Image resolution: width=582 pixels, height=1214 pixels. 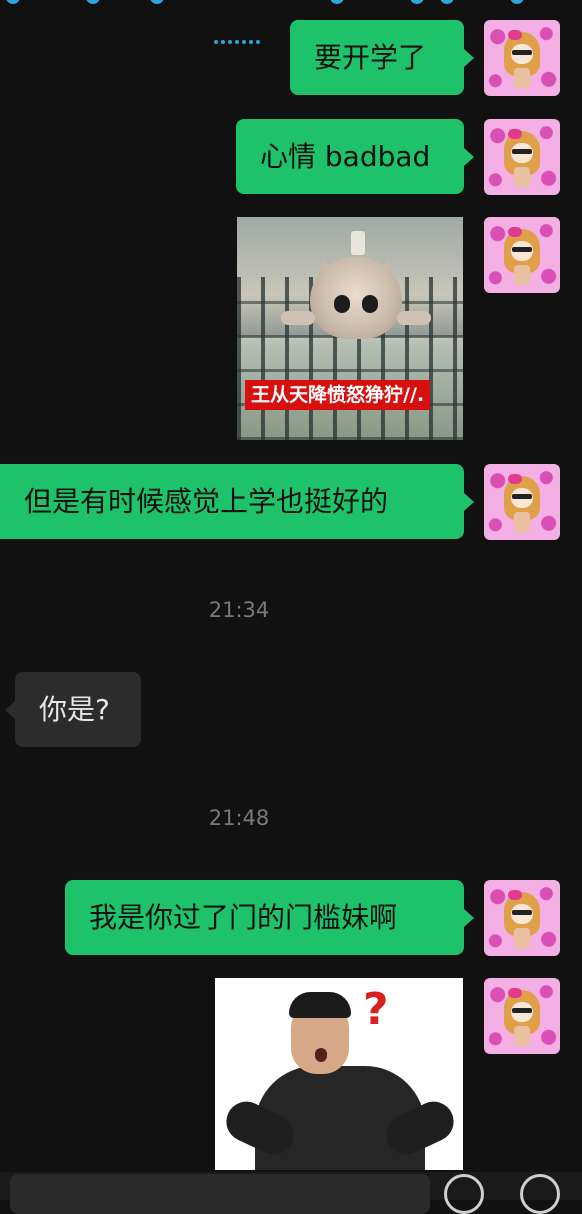 I want to click on typing-dots-icon, so click(x=239, y=44).